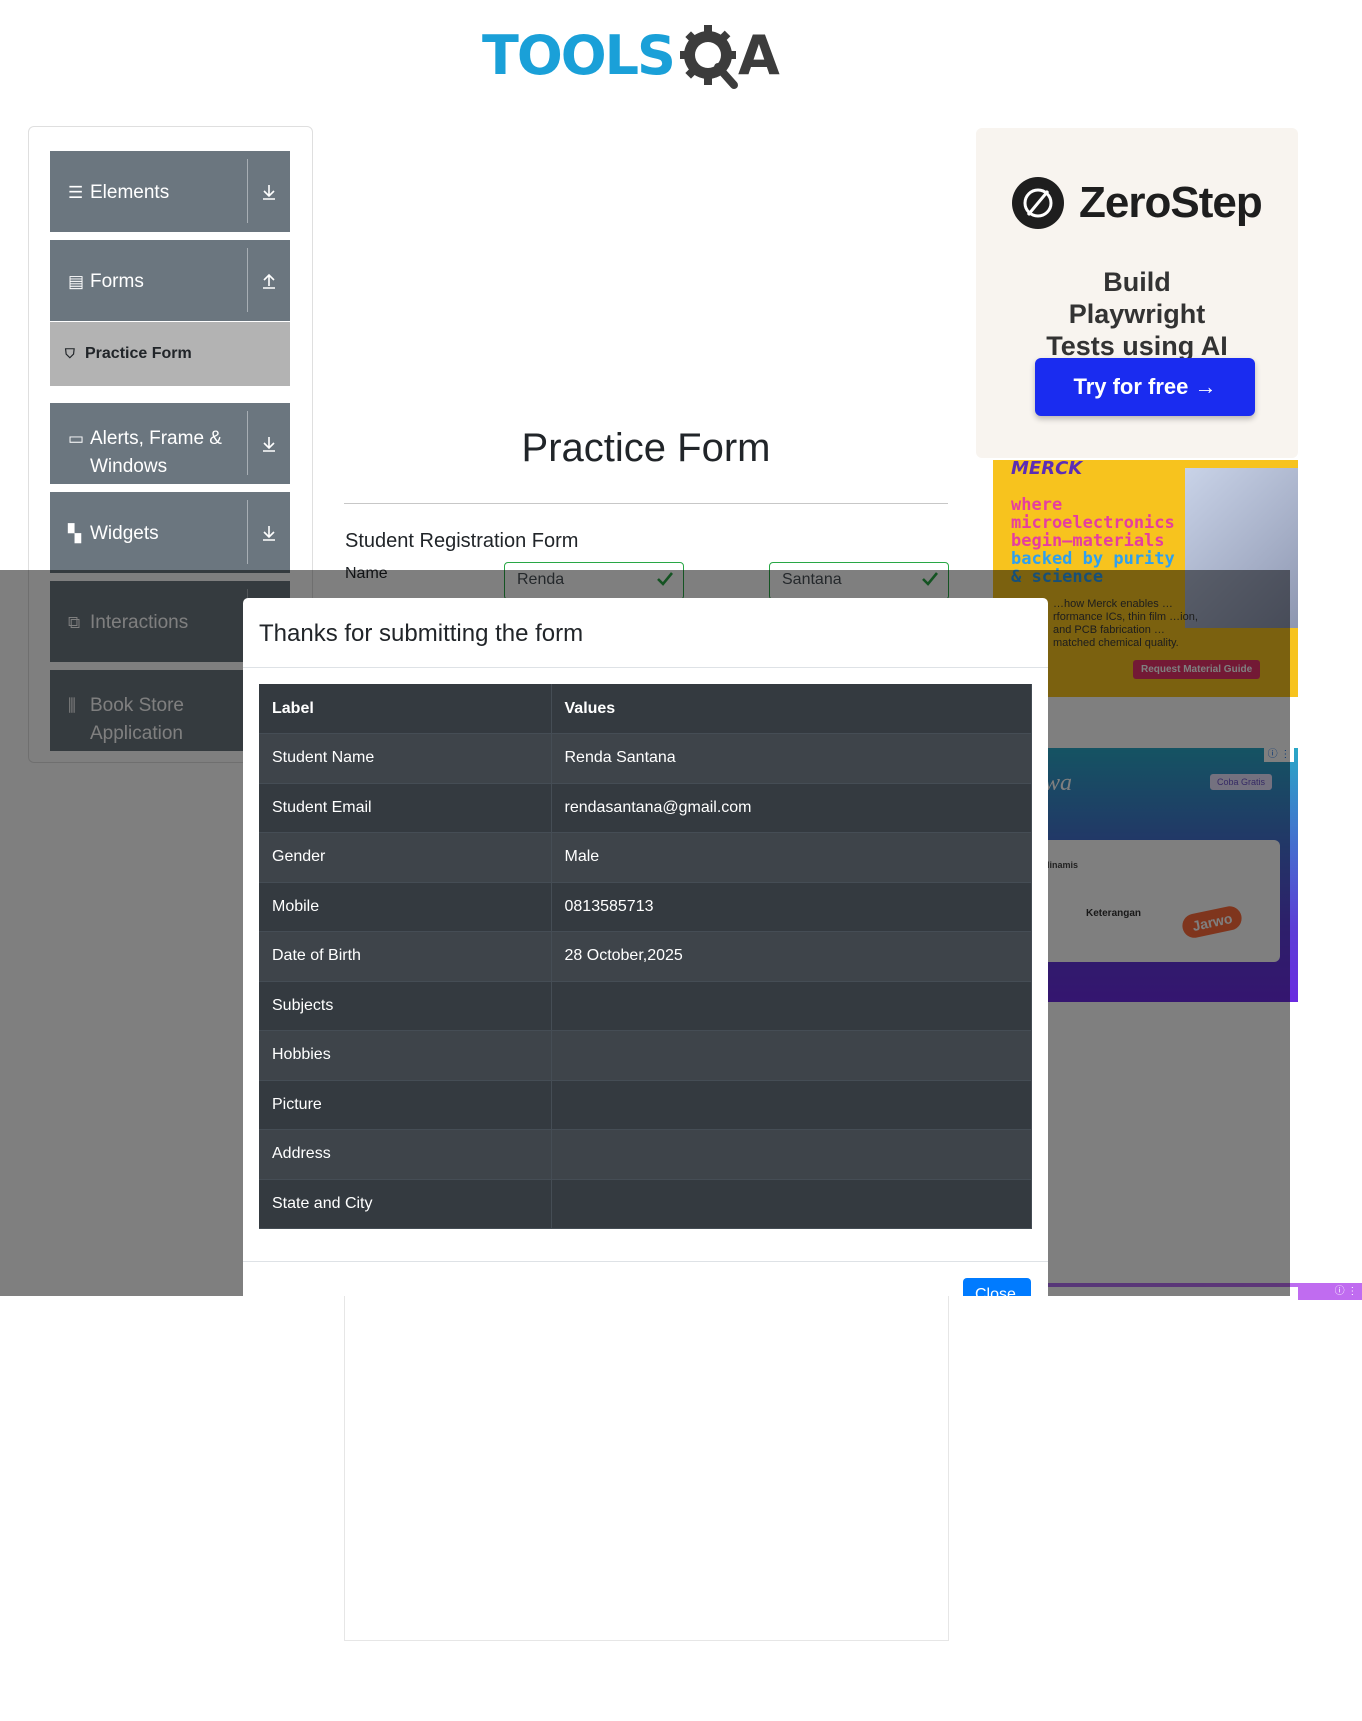 The height and width of the screenshot is (1721, 1362). I want to click on close-button: Close, so click(997, 1287).